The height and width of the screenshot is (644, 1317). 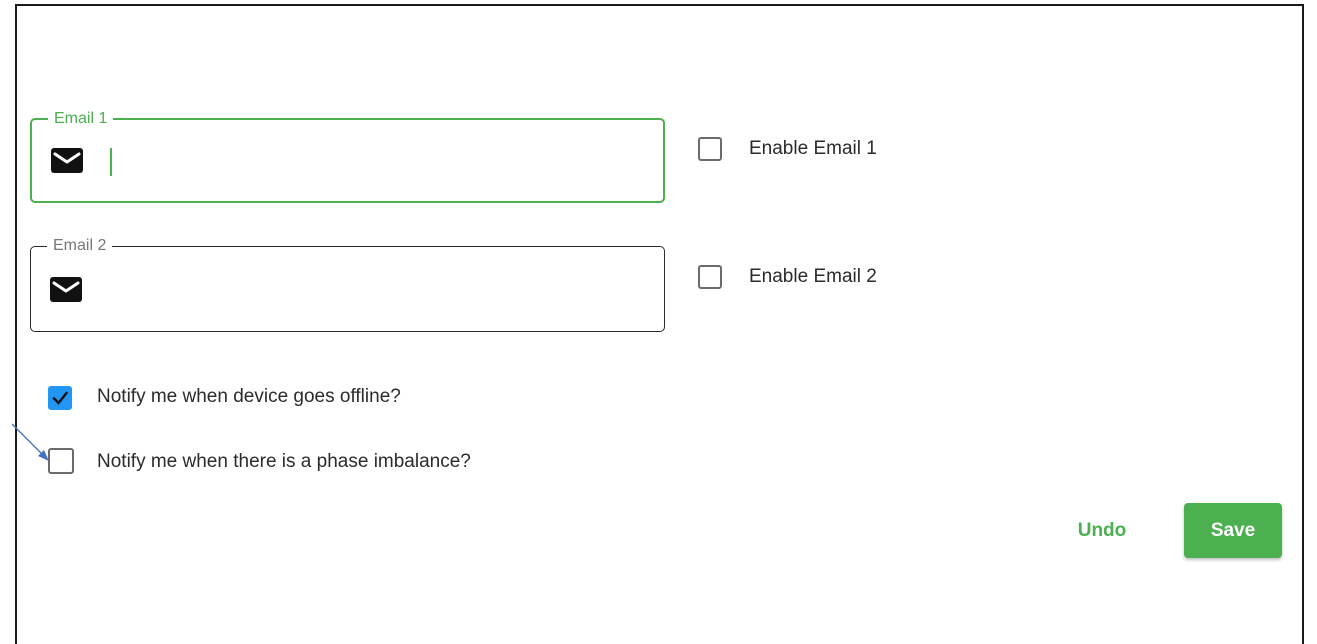 What do you see at coordinates (710, 149) in the screenshot?
I see `enable-email1-checkbox` at bounding box center [710, 149].